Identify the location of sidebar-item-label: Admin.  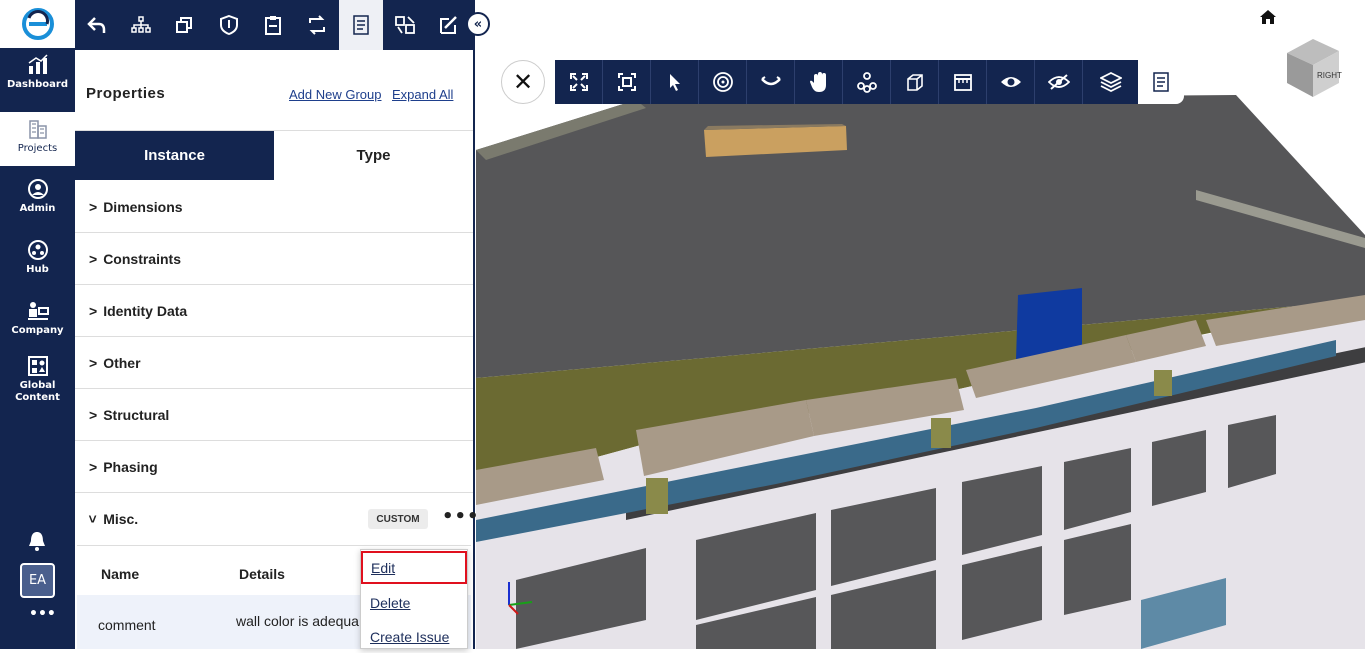
(37, 208).